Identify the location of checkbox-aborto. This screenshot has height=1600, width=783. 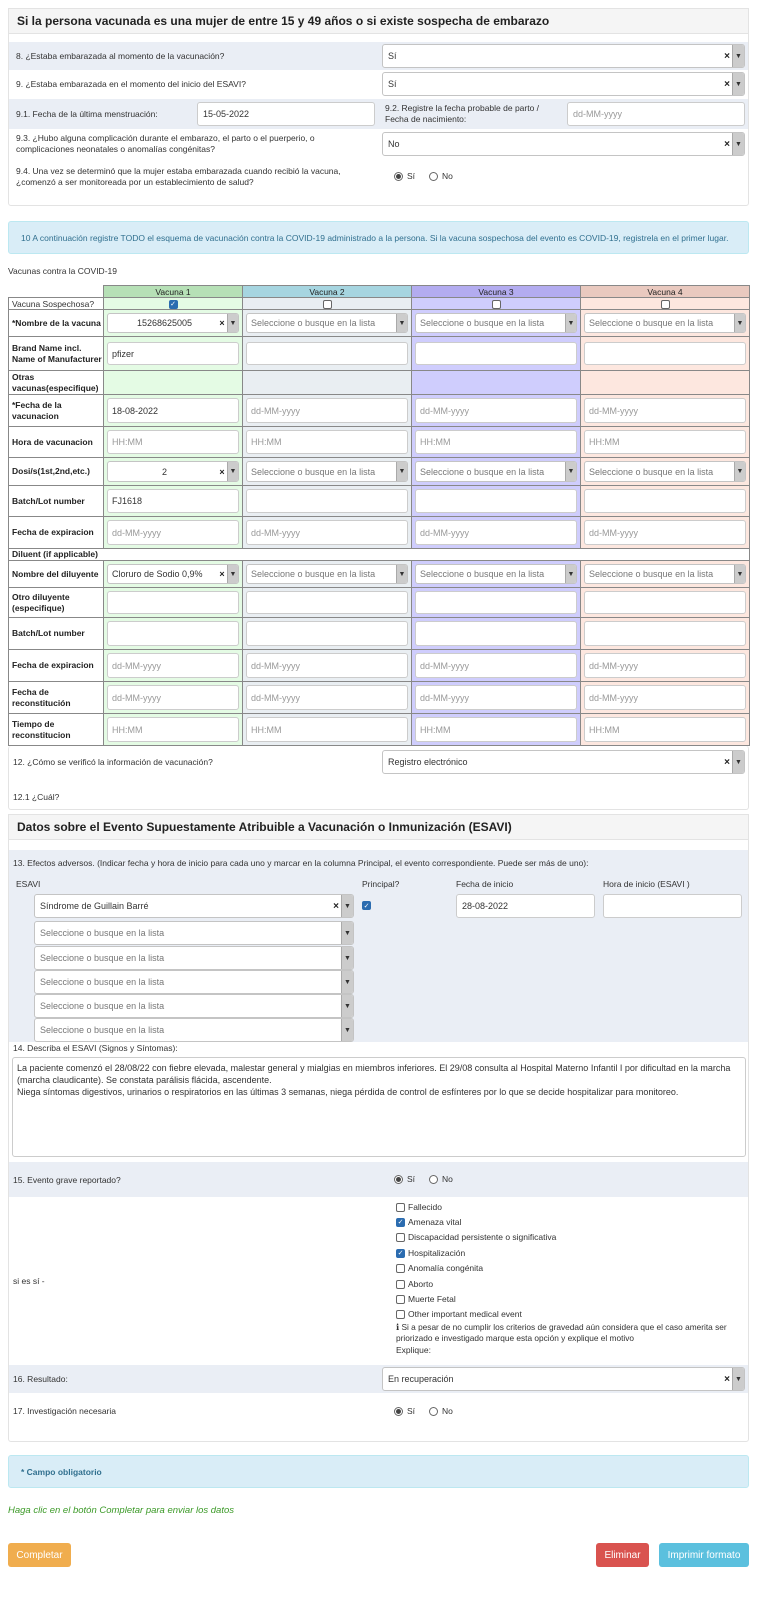
(400, 1284).